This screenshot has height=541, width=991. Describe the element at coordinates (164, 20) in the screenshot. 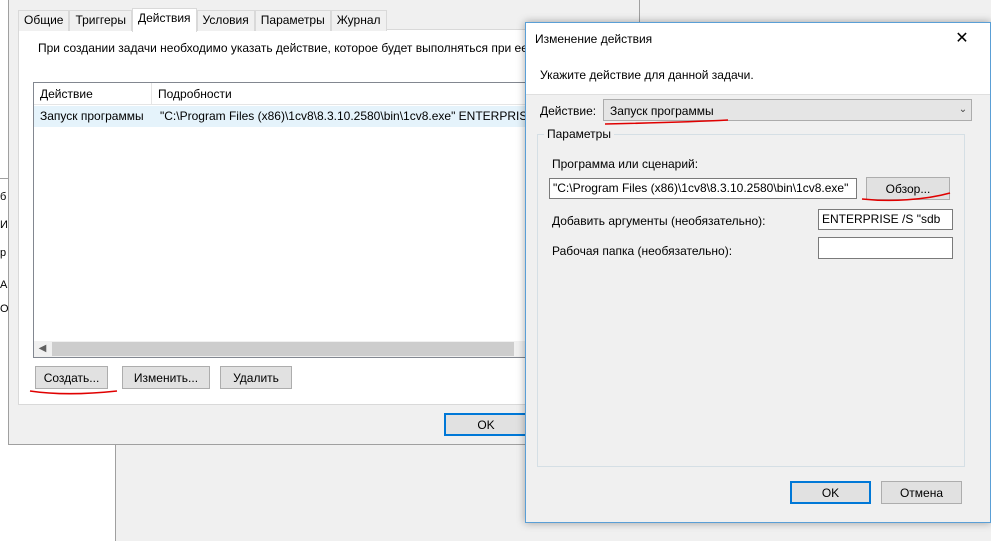

I see `tab-actions: Действия` at that location.